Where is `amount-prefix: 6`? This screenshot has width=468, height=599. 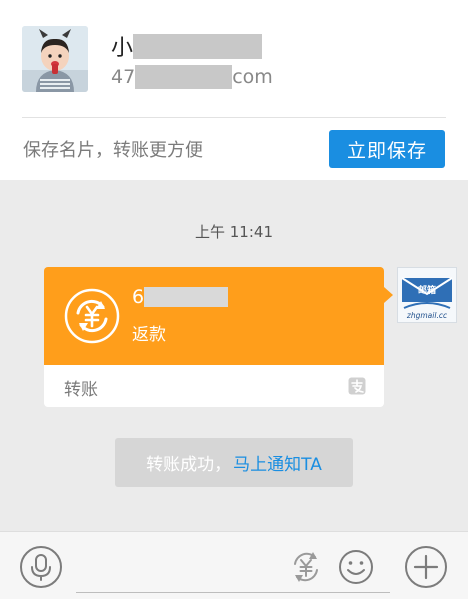
amount-prefix: 6 is located at coordinates (138, 297).